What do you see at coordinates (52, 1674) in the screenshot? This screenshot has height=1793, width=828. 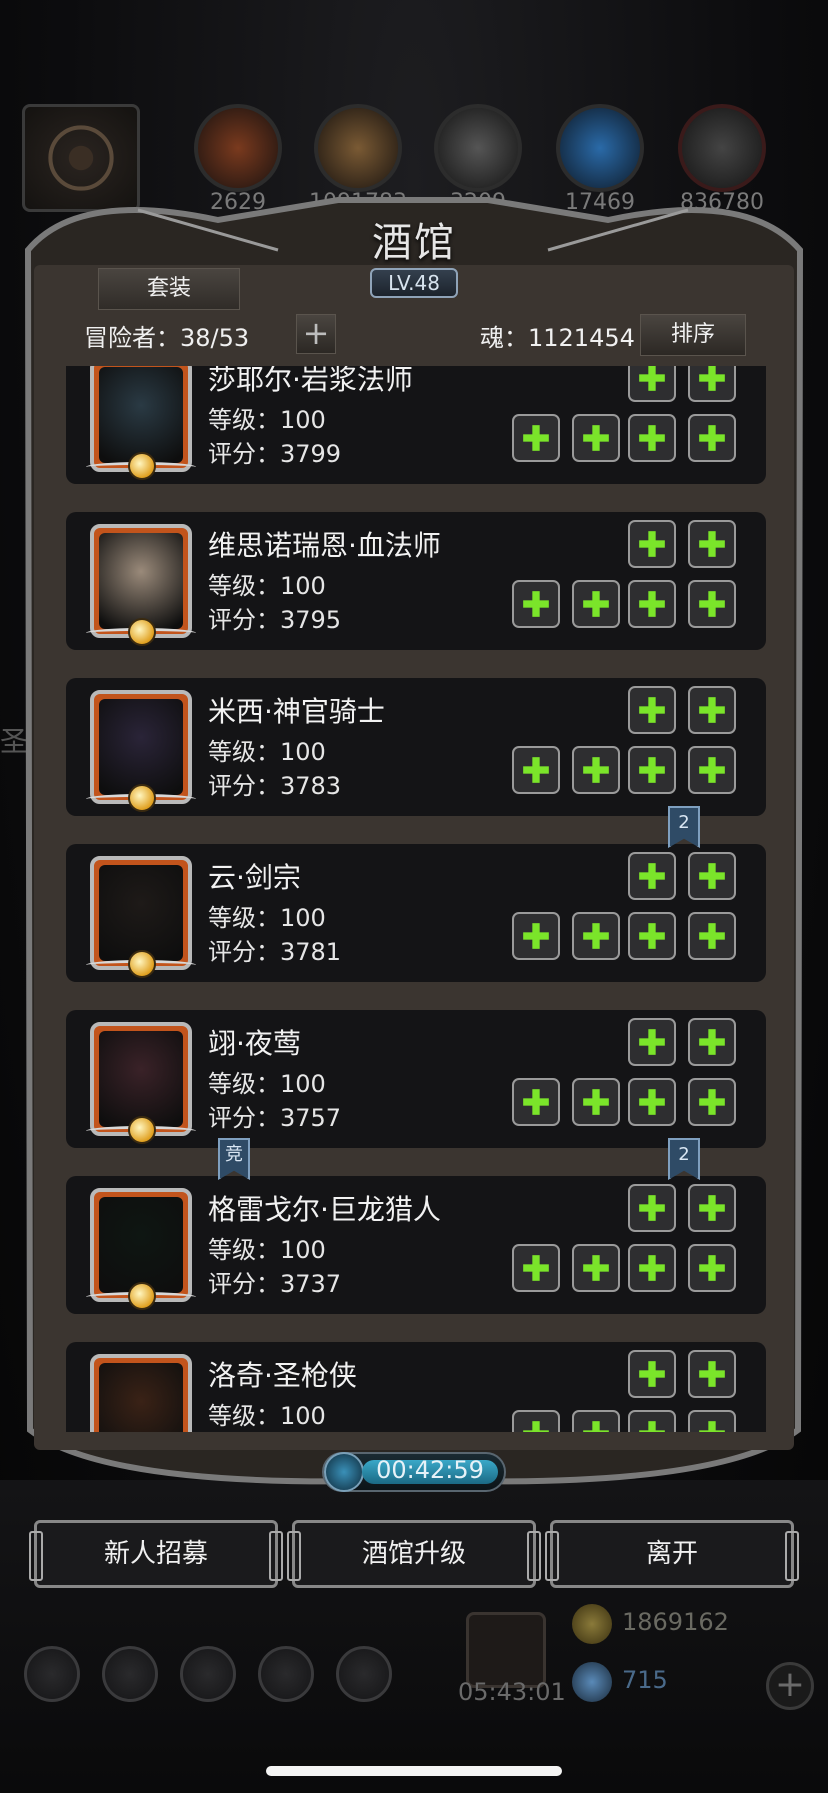 I see `settings-icon` at bounding box center [52, 1674].